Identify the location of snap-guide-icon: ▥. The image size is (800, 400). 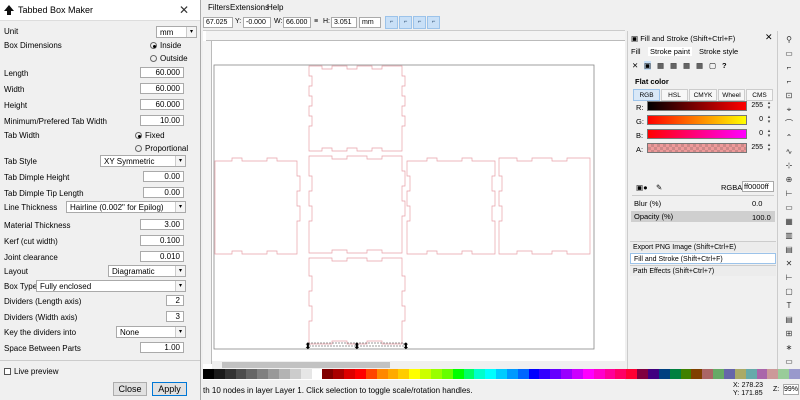
(789, 235).